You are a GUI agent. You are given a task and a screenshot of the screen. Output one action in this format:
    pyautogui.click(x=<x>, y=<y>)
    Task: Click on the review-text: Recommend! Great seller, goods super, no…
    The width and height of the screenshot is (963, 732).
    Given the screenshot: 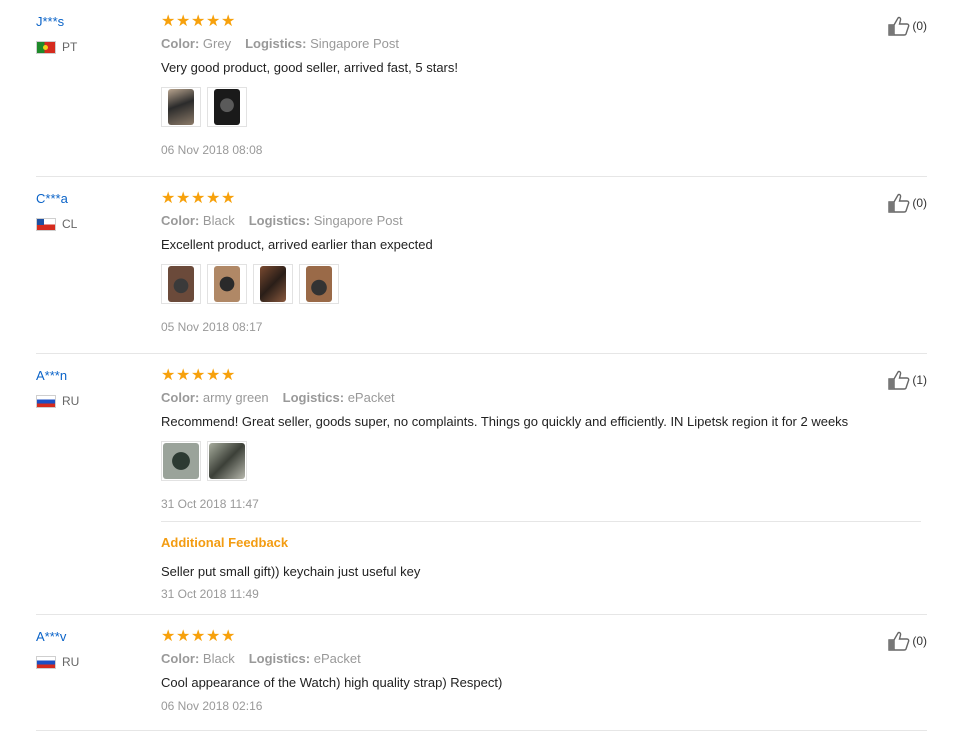 What is the action you would take?
    pyautogui.click(x=505, y=421)
    